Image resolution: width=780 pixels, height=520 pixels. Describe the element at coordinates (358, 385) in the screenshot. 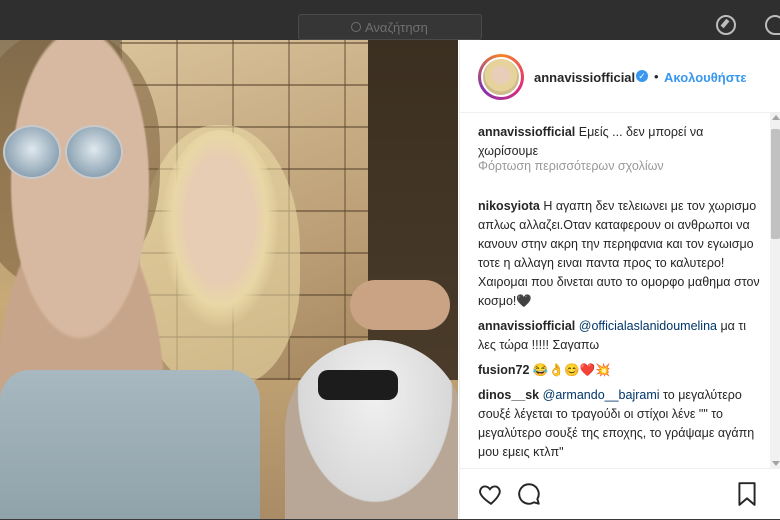

I see `dark-sunglasses` at that location.